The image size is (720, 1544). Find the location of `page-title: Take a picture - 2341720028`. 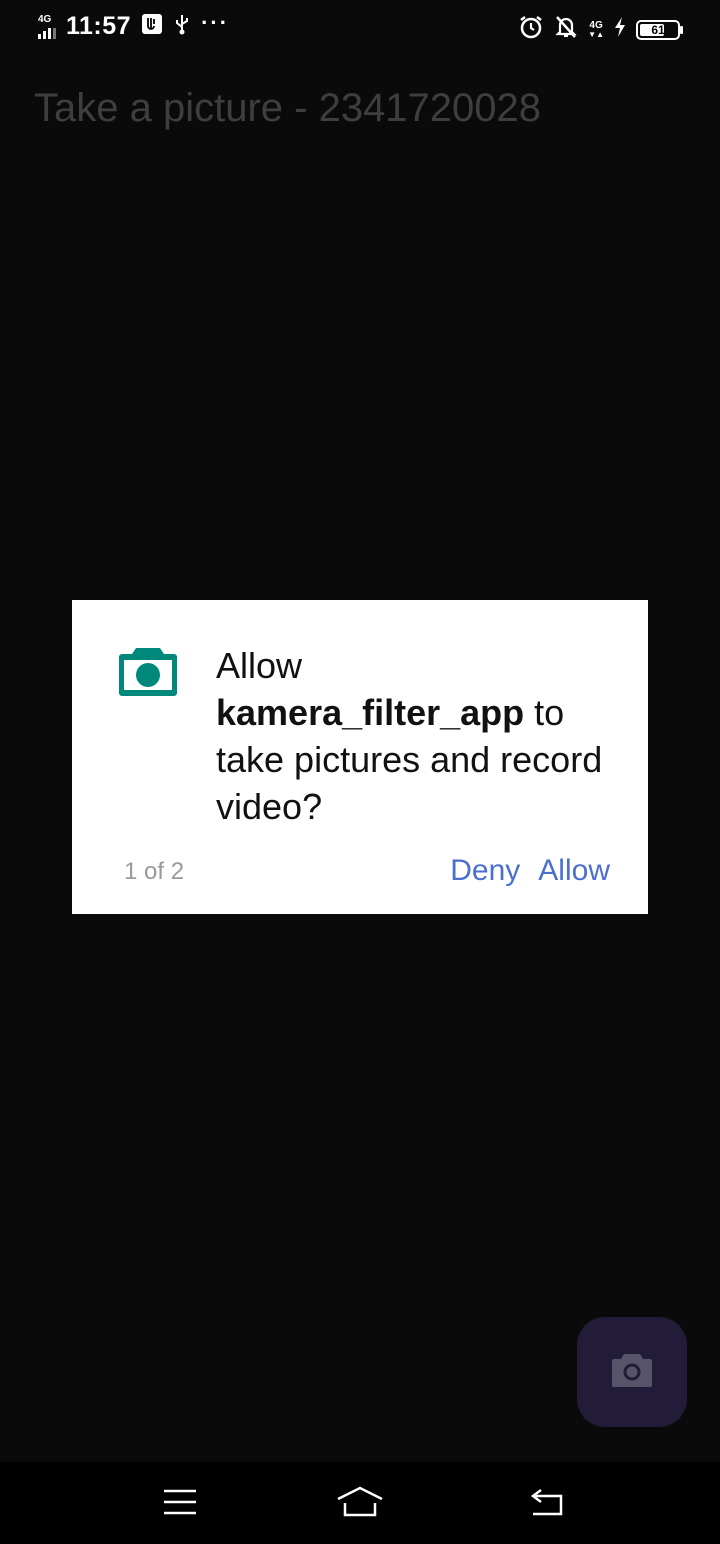

page-title: Take a picture - 2341720028 is located at coordinates (288, 108).